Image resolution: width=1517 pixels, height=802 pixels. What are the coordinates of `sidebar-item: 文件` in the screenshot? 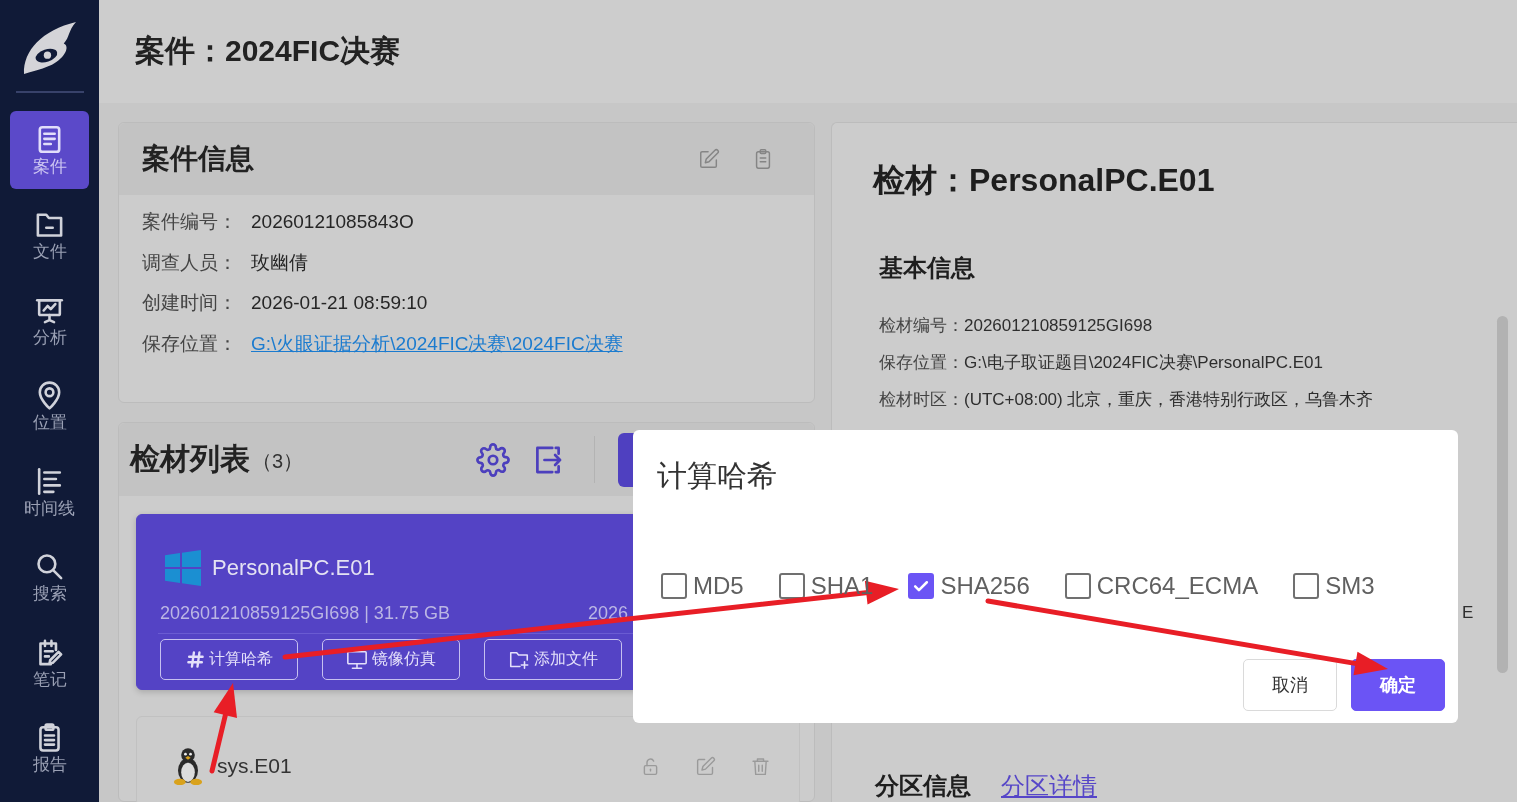 It's located at (49, 235).